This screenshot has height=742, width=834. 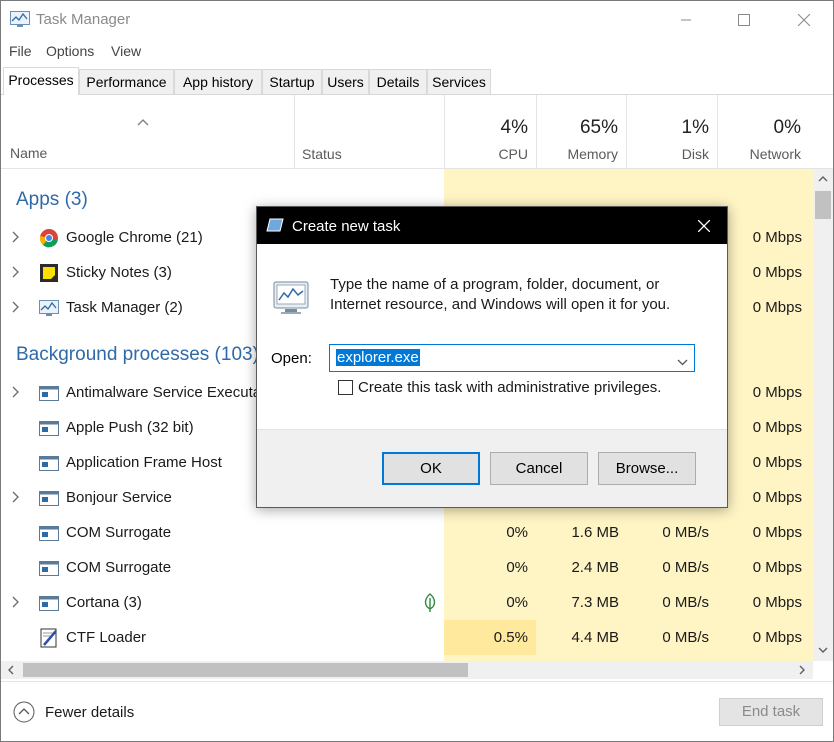 I want to click on process-name: Task Manager (2), so click(x=124, y=307).